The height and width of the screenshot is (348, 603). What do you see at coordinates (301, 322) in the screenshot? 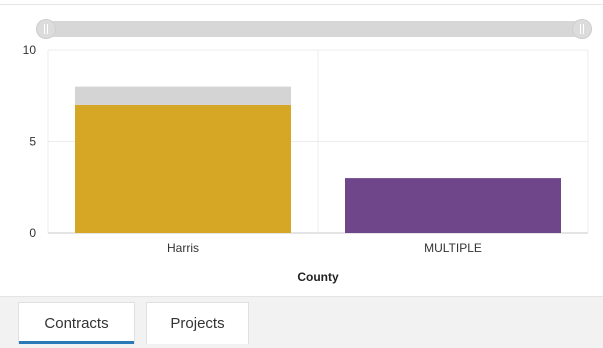
I see `tab-bar: Contracts Projects` at bounding box center [301, 322].